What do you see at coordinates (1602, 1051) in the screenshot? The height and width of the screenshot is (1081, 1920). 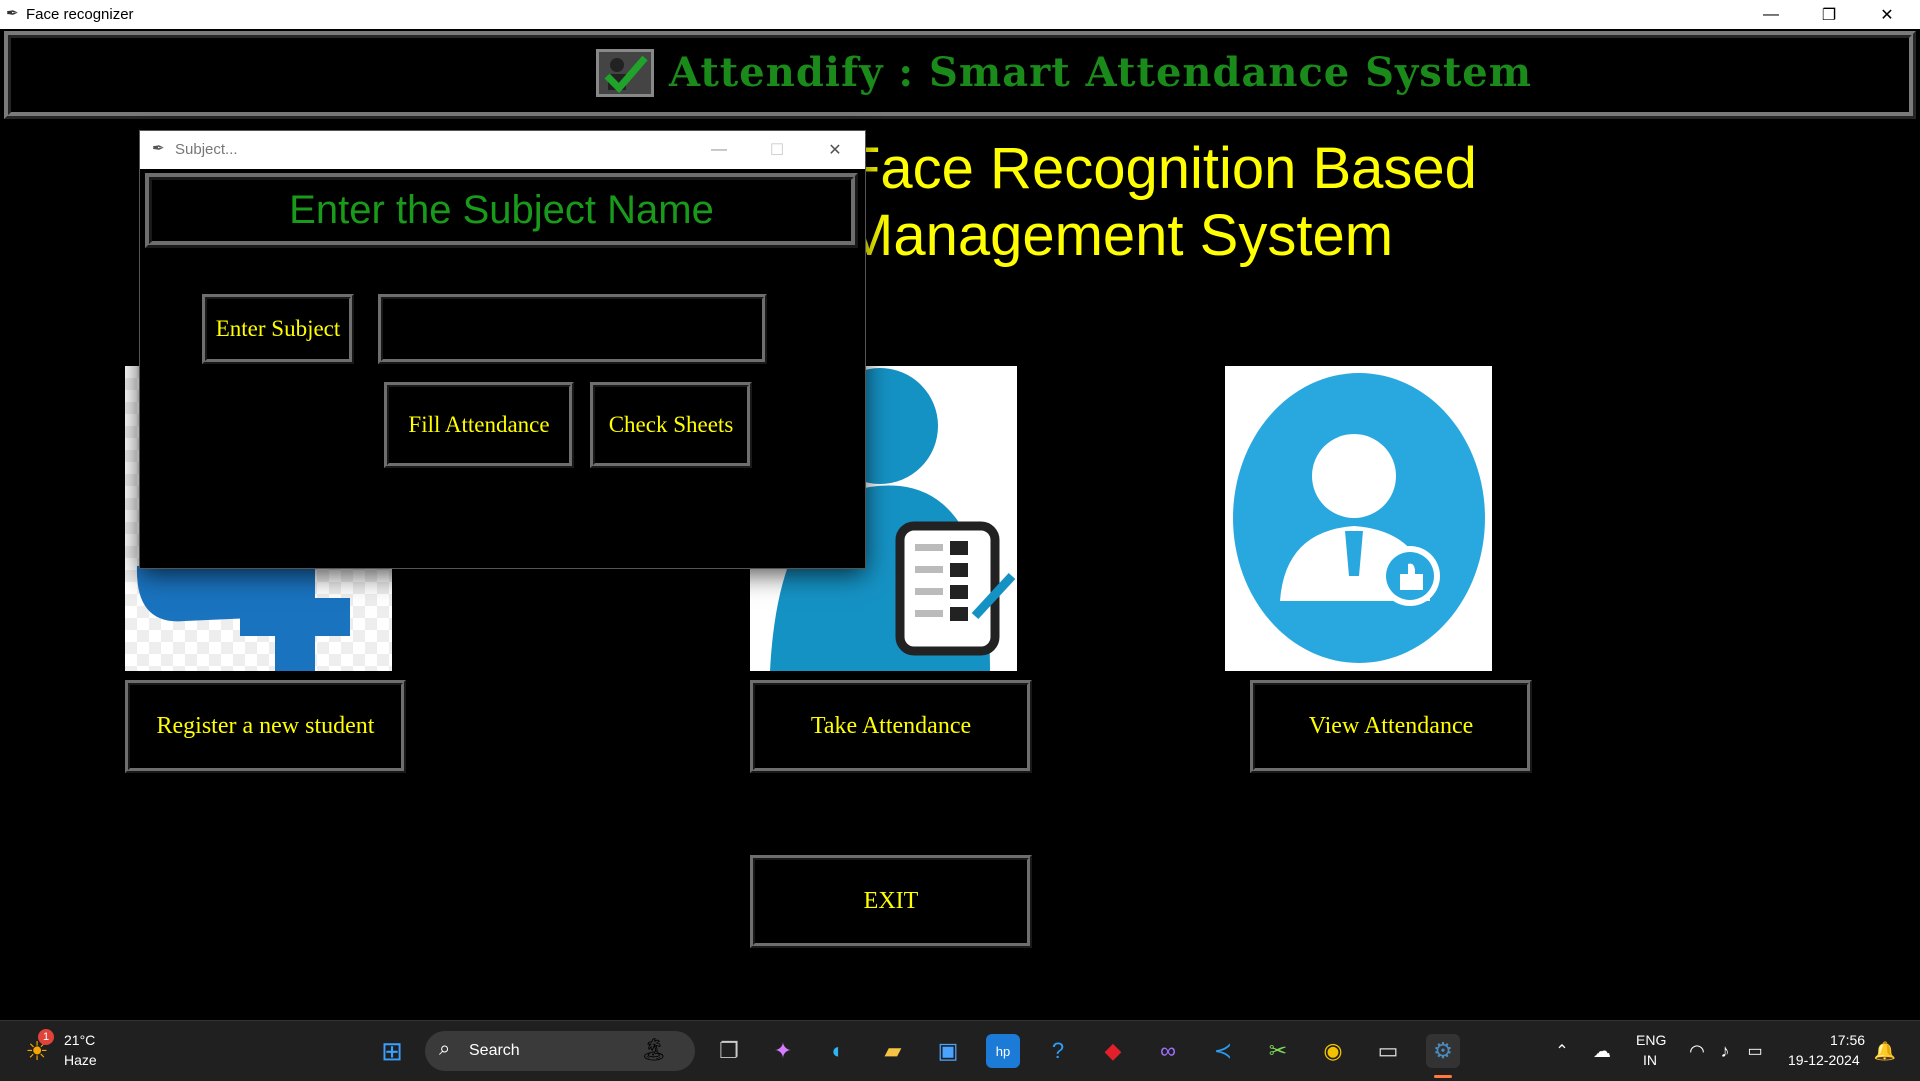 I see `onedrive-icon: ☁` at bounding box center [1602, 1051].